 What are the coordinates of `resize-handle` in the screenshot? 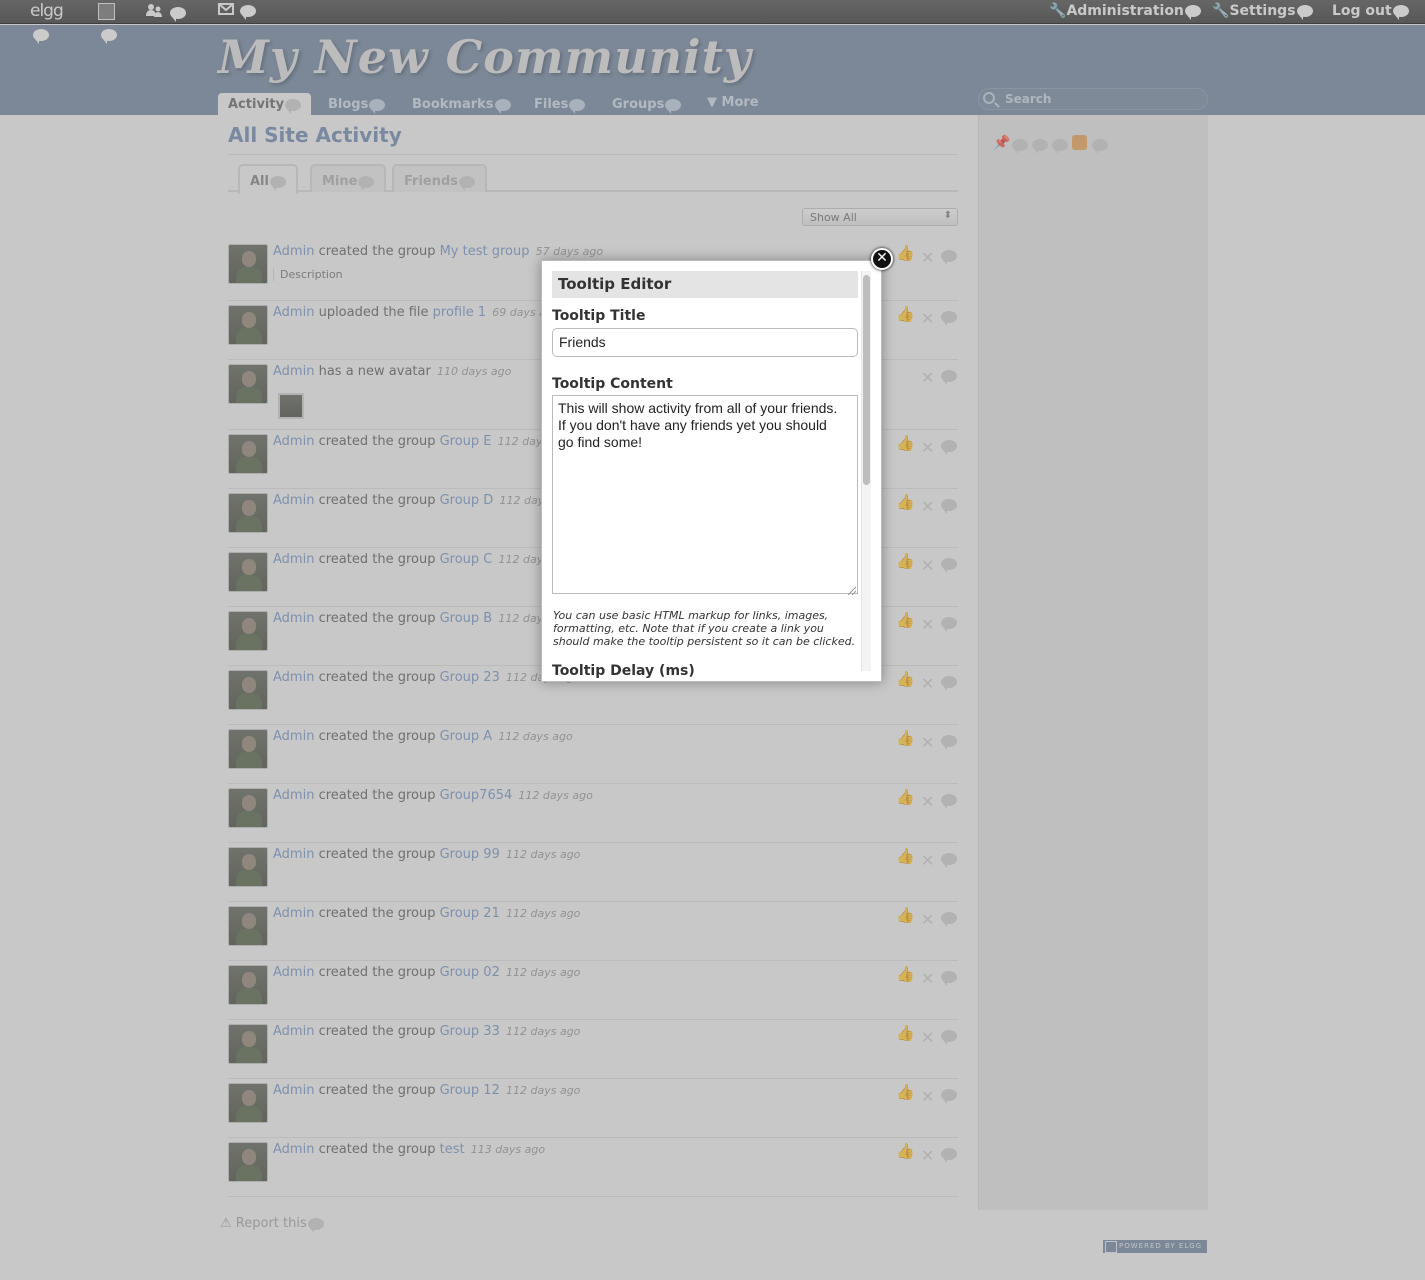 It's located at (852, 591).